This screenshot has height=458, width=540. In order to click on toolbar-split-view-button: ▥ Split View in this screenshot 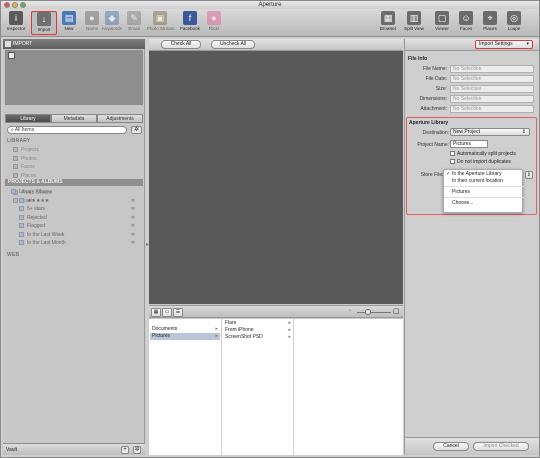, I will do `click(414, 23)`.